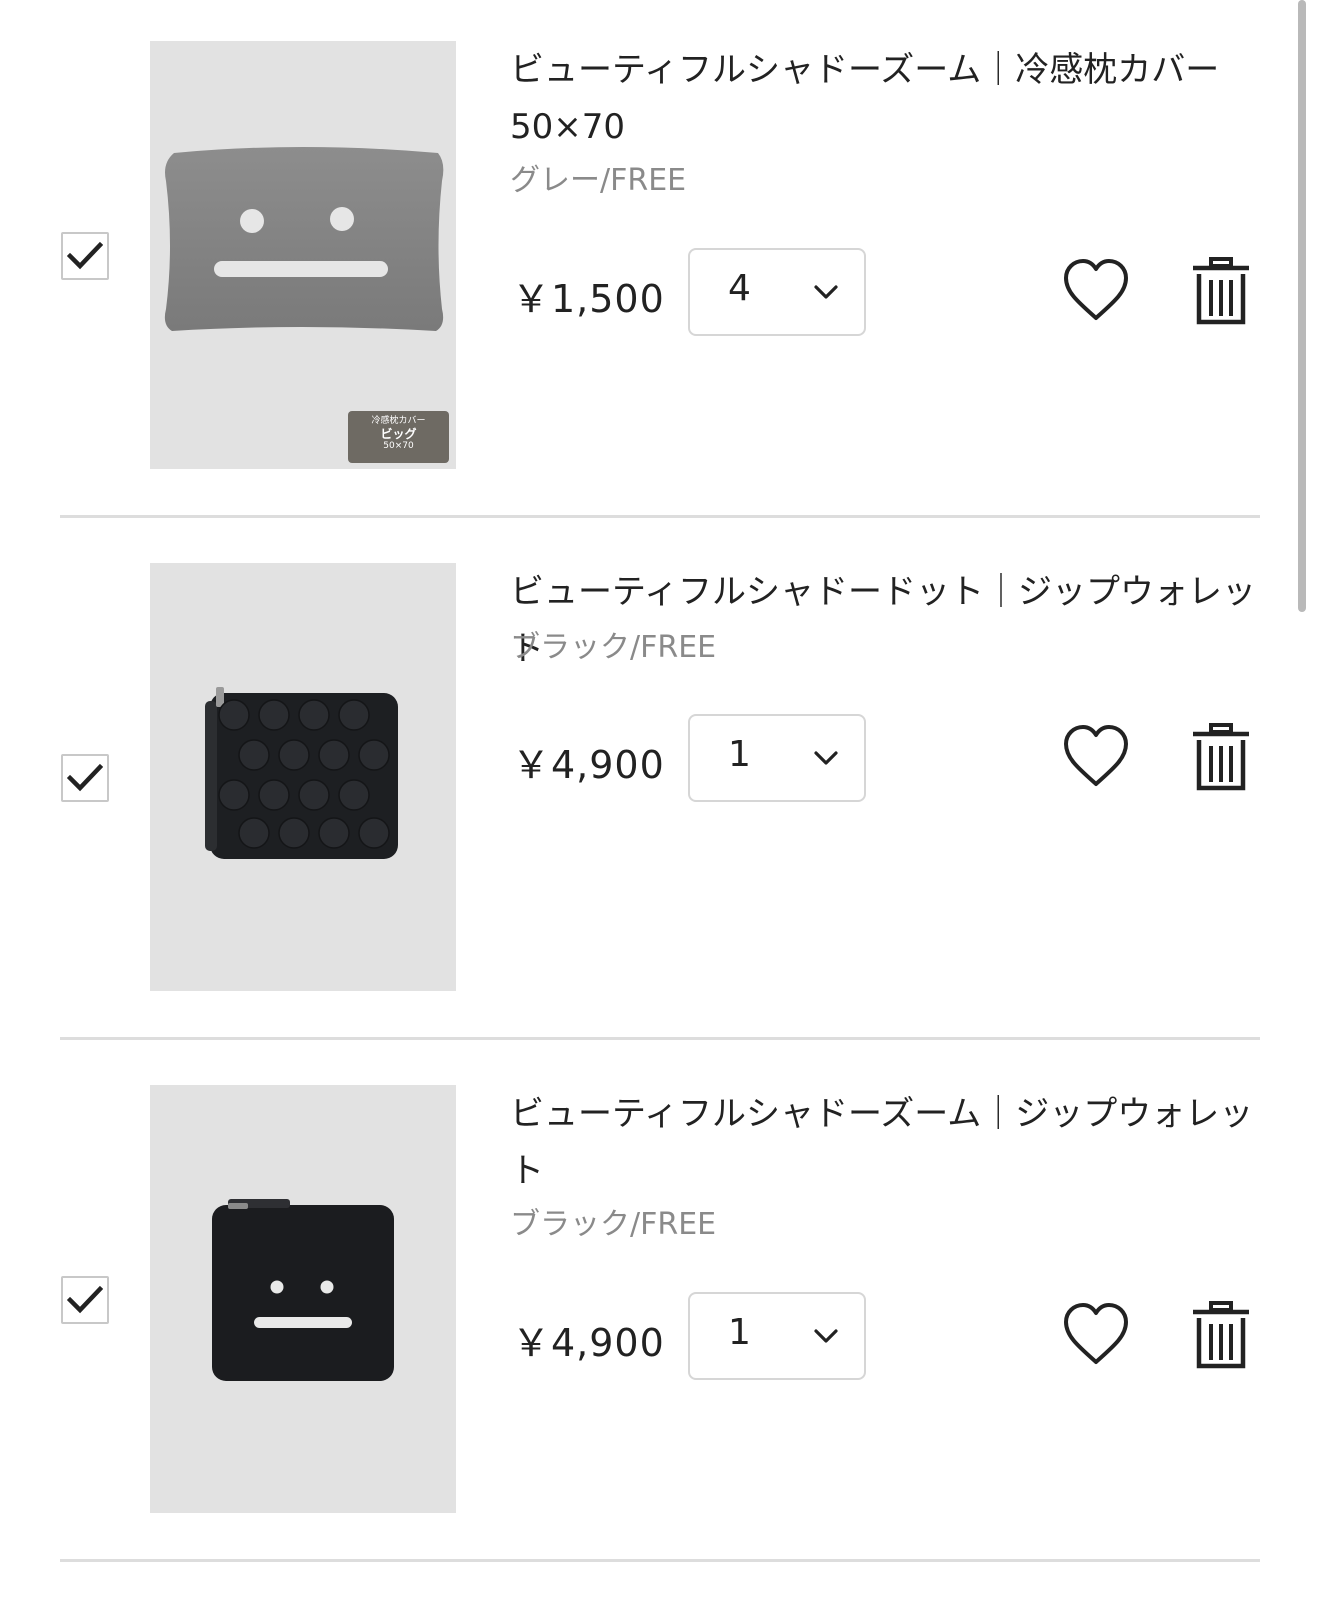 This screenshot has height=1615, width=1320. What do you see at coordinates (301, 773) in the screenshot?
I see `dot-zip-wallet-image` at bounding box center [301, 773].